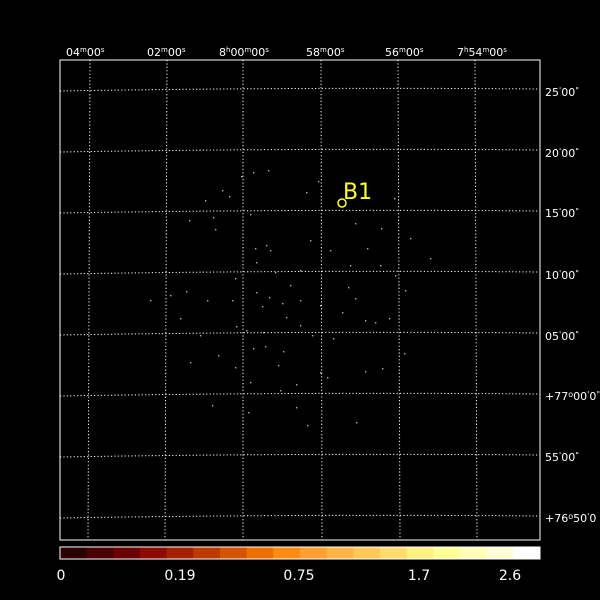 This screenshot has width=600, height=600. I want to click on dec-label-3: 15'00", so click(562, 213).